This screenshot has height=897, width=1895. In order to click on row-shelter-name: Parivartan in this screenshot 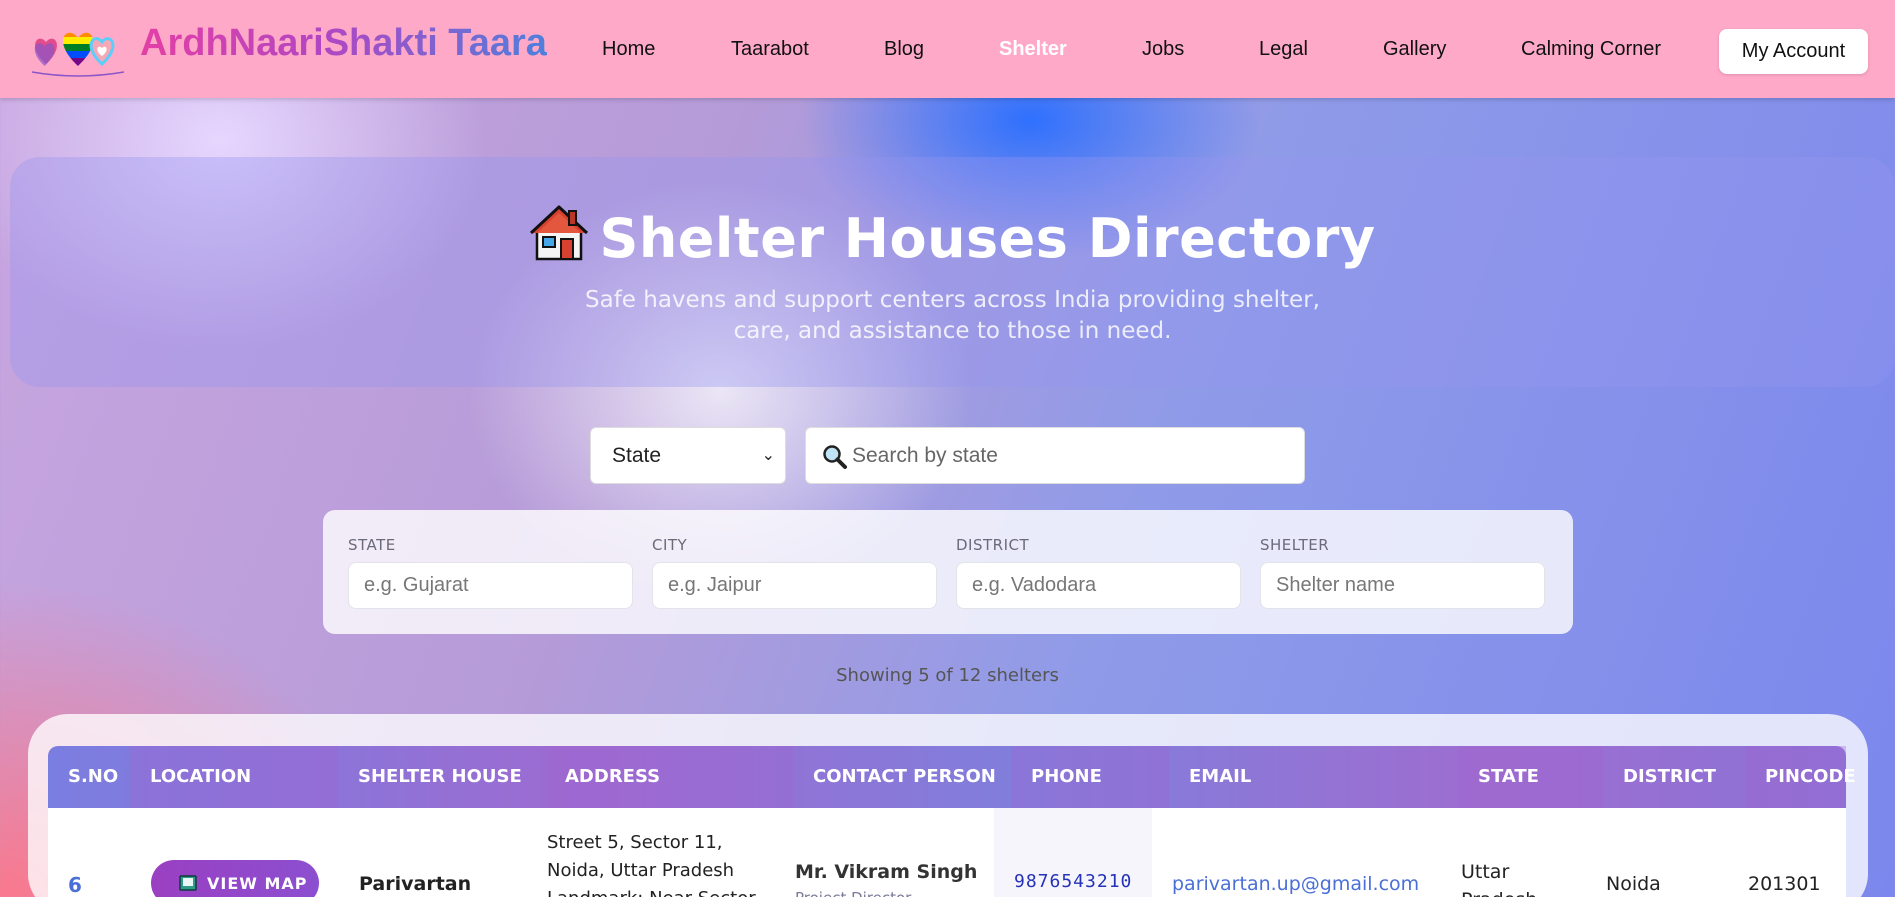, I will do `click(415, 884)`.